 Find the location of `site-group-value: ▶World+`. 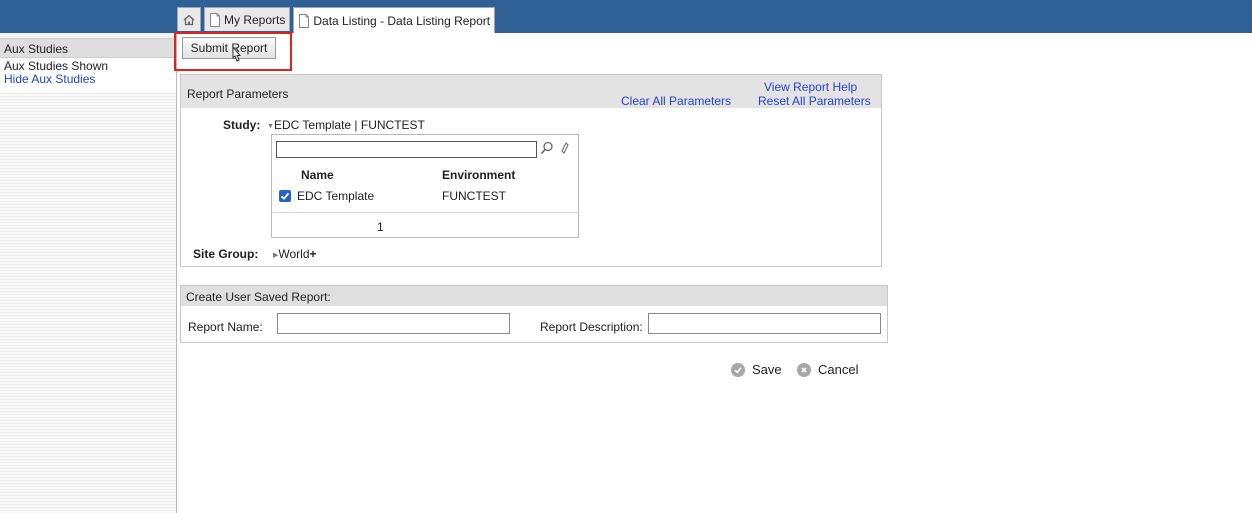

site-group-value: ▶World+ is located at coordinates (295, 254).